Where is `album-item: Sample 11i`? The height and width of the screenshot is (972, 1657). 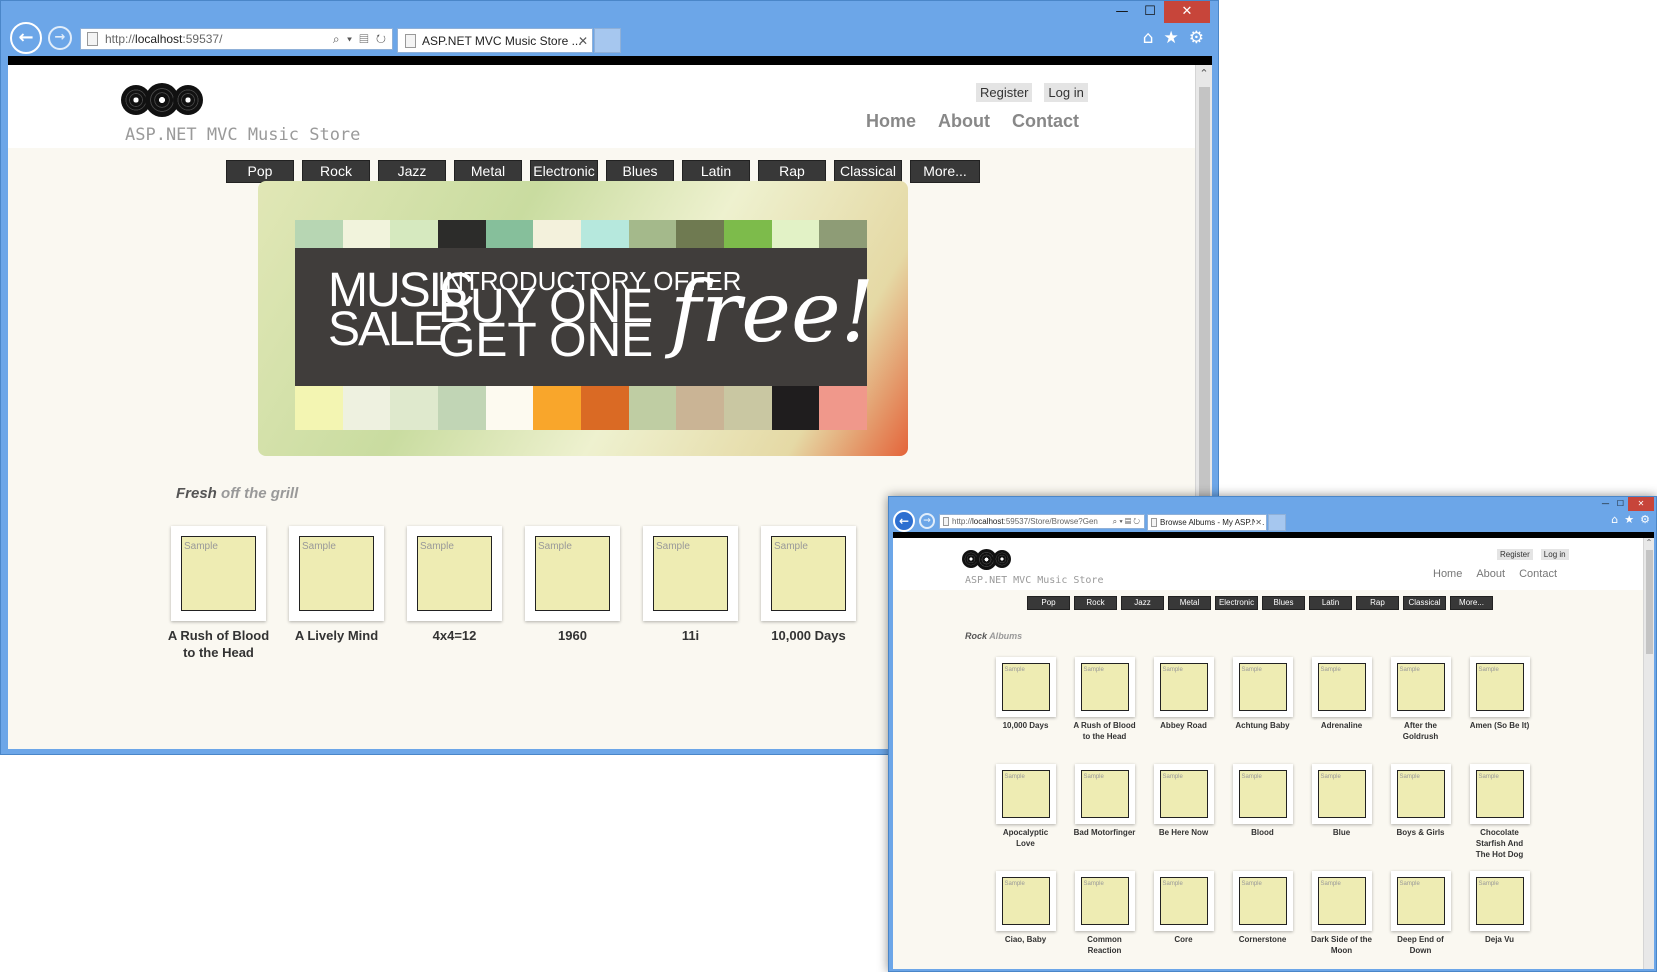
album-item: Sample 11i is located at coordinates (690, 585).